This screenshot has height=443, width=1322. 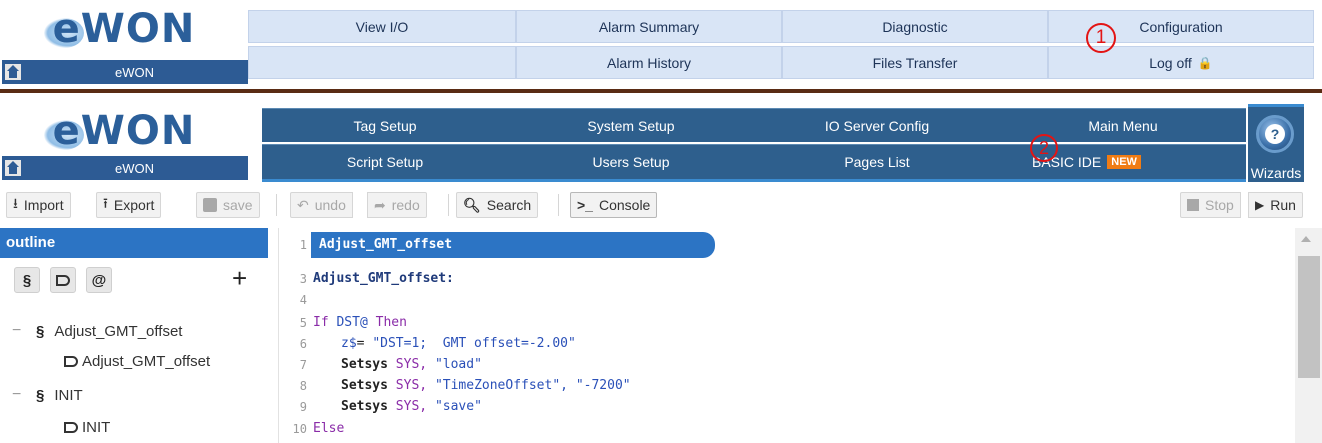 What do you see at coordinates (239, 278) in the screenshot?
I see `add-section-button: +` at bounding box center [239, 278].